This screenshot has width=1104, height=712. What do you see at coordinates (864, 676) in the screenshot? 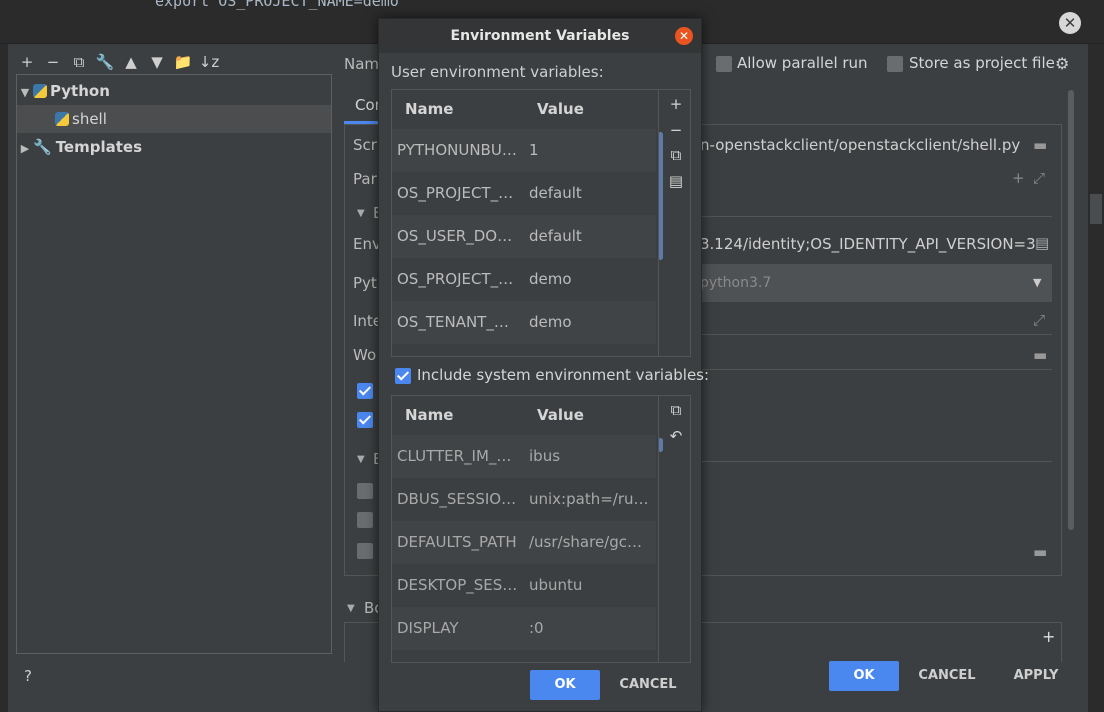
I see `ok-button: OK` at bounding box center [864, 676].